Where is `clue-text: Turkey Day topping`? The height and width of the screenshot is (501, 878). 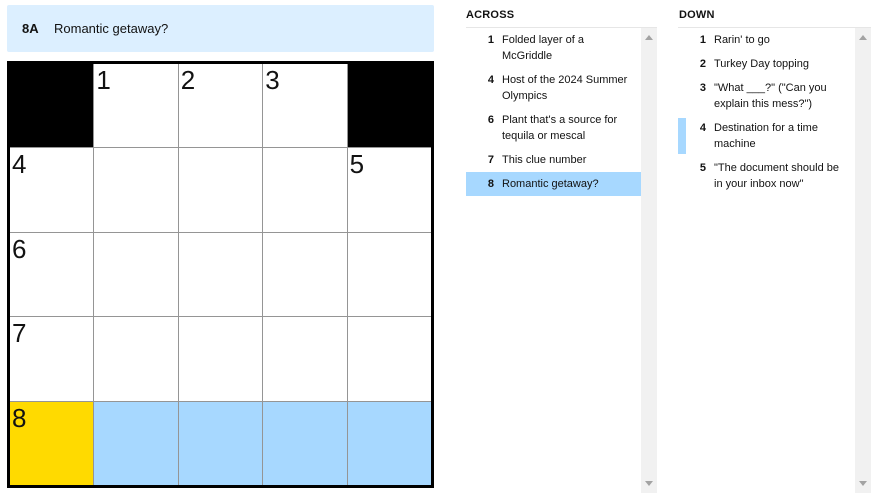 clue-text: Turkey Day topping is located at coordinates (761, 64).